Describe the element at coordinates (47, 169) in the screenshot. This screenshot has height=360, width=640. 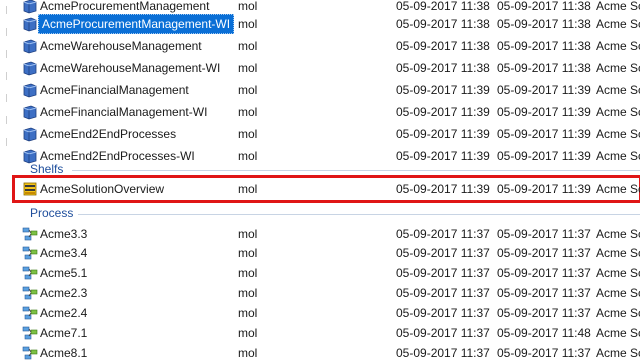
I see `group-label: Shelfs` at that location.